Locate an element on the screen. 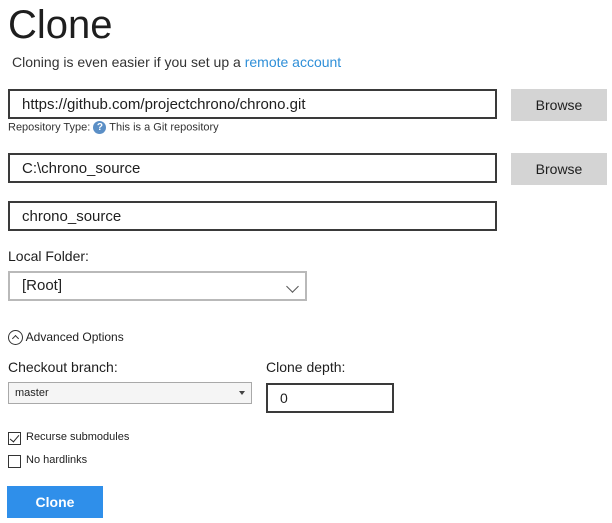 This screenshot has width=612, height=523. remote-account-link: remote account is located at coordinates (293, 62).